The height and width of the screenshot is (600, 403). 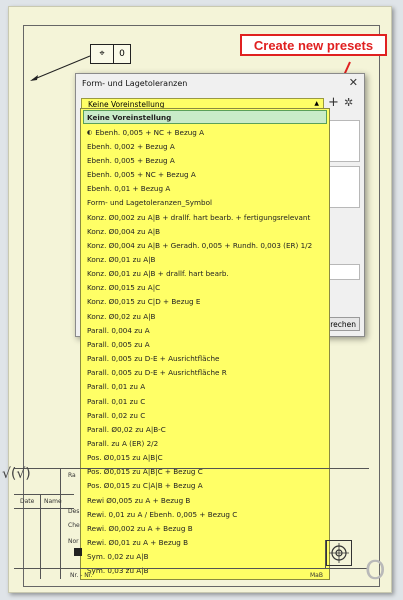 What do you see at coordinates (135, 83) in the screenshot?
I see `dialog-title: Form- und Lagetoleranzen` at bounding box center [135, 83].